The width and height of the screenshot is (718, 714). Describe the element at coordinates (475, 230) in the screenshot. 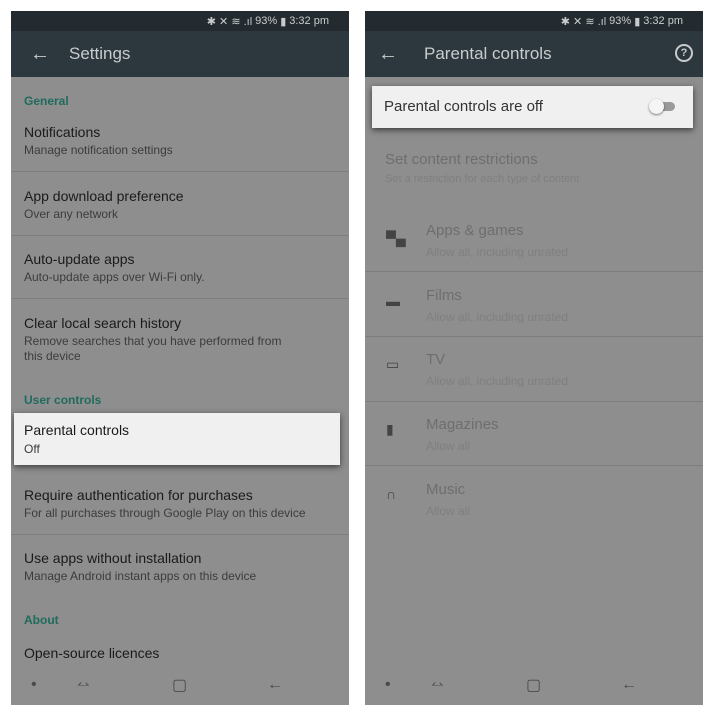

I see `item-title: Apps & games` at that location.